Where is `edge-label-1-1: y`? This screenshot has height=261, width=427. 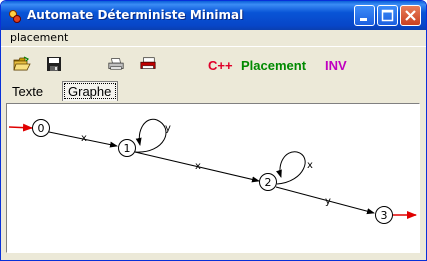 edge-label-1-1: y is located at coordinates (168, 128).